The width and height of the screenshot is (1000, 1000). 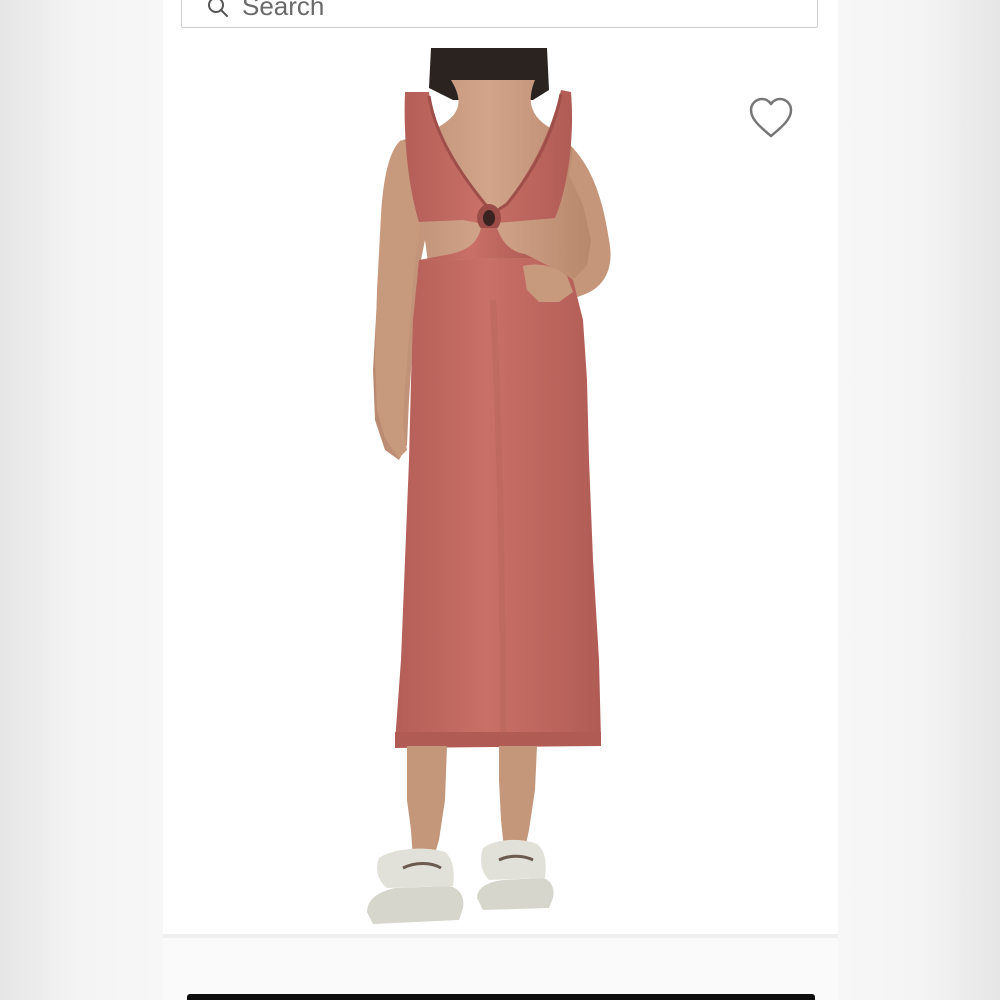 I want to click on search-placeholder: Search, so click(x=283, y=10).